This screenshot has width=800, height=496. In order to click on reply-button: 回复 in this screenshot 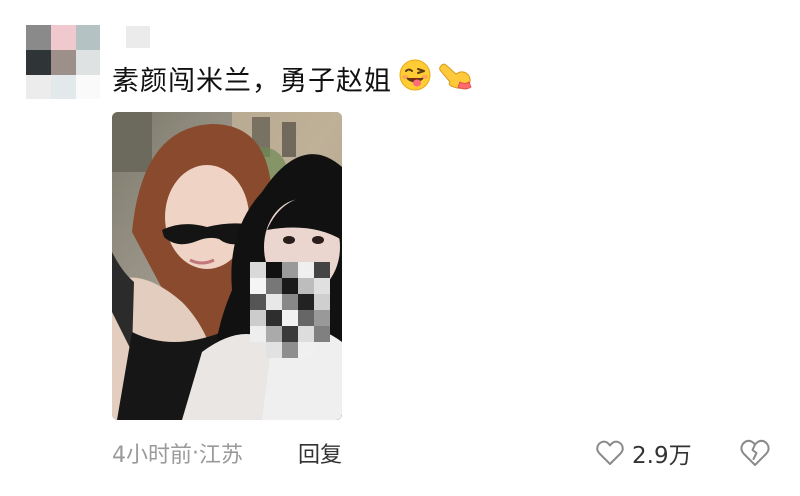, I will do `click(320, 453)`.